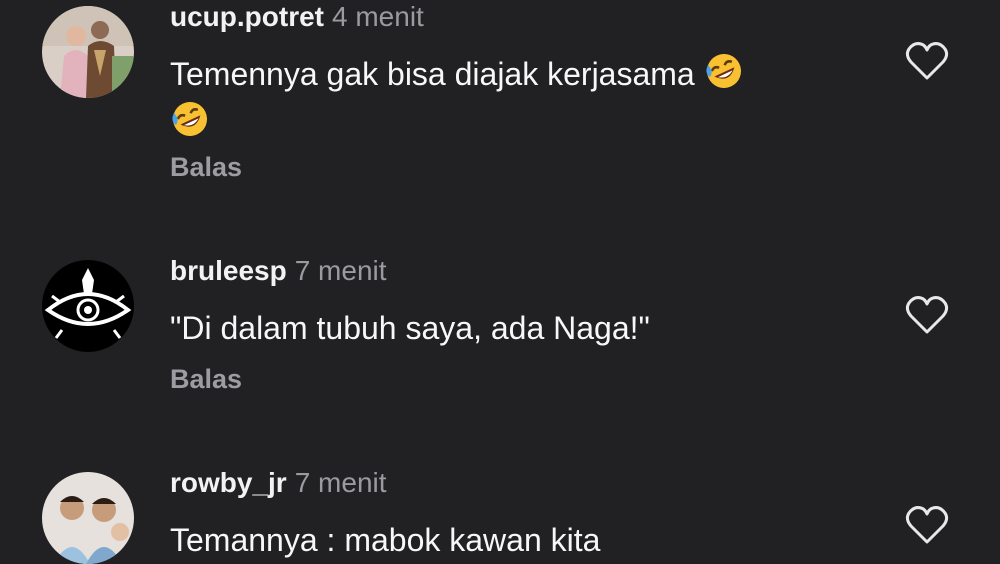  What do you see at coordinates (247, 16) in the screenshot?
I see `username: ucup.potret` at bounding box center [247, 16].